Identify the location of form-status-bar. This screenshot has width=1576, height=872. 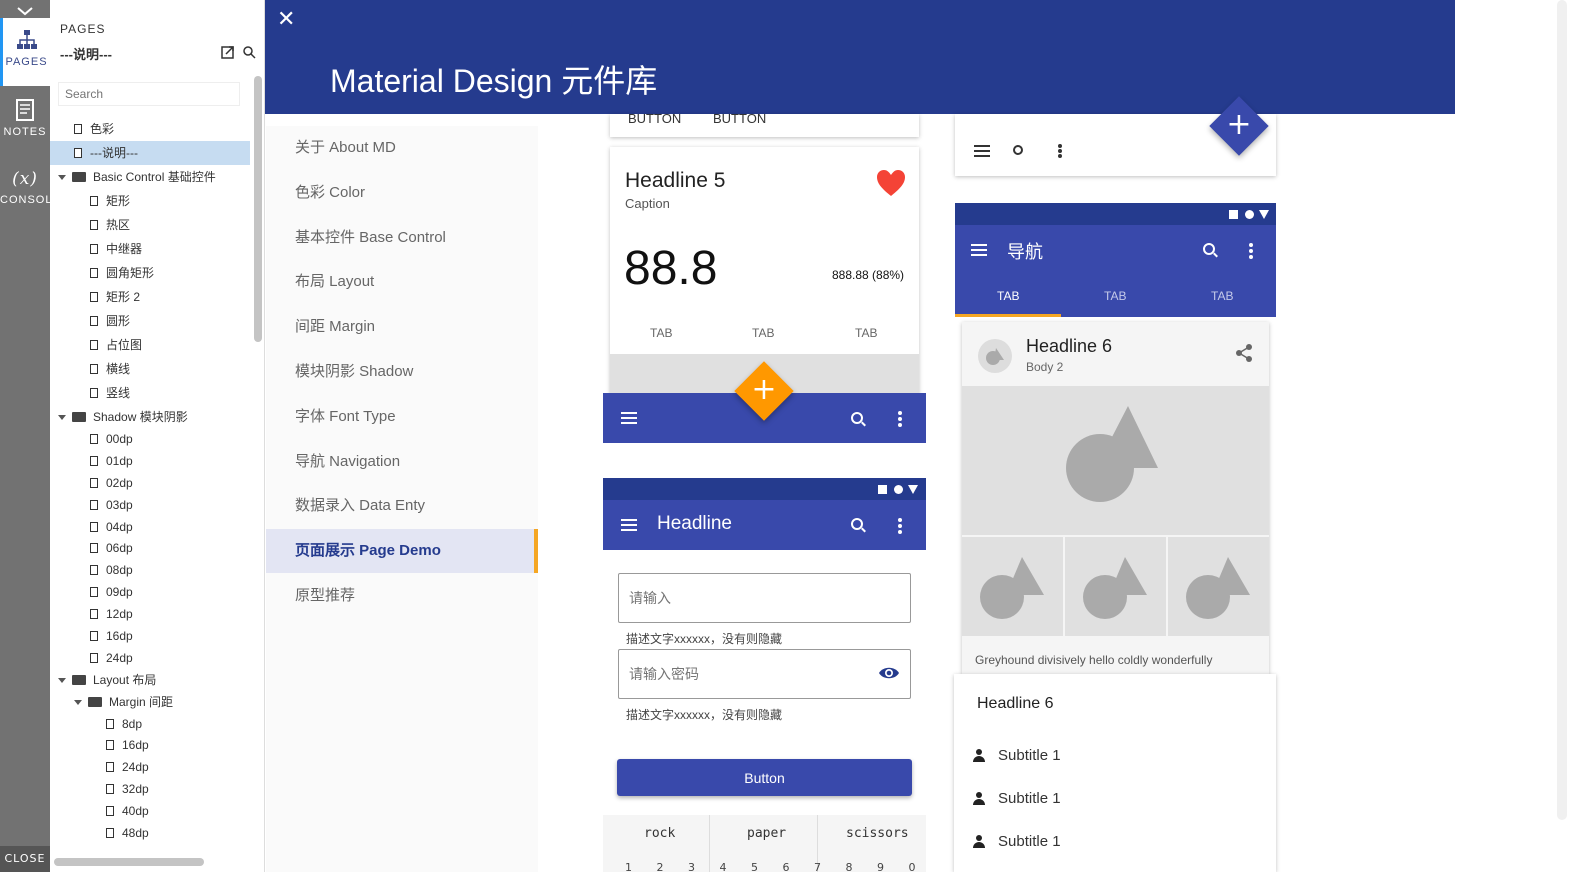
(764, 489).